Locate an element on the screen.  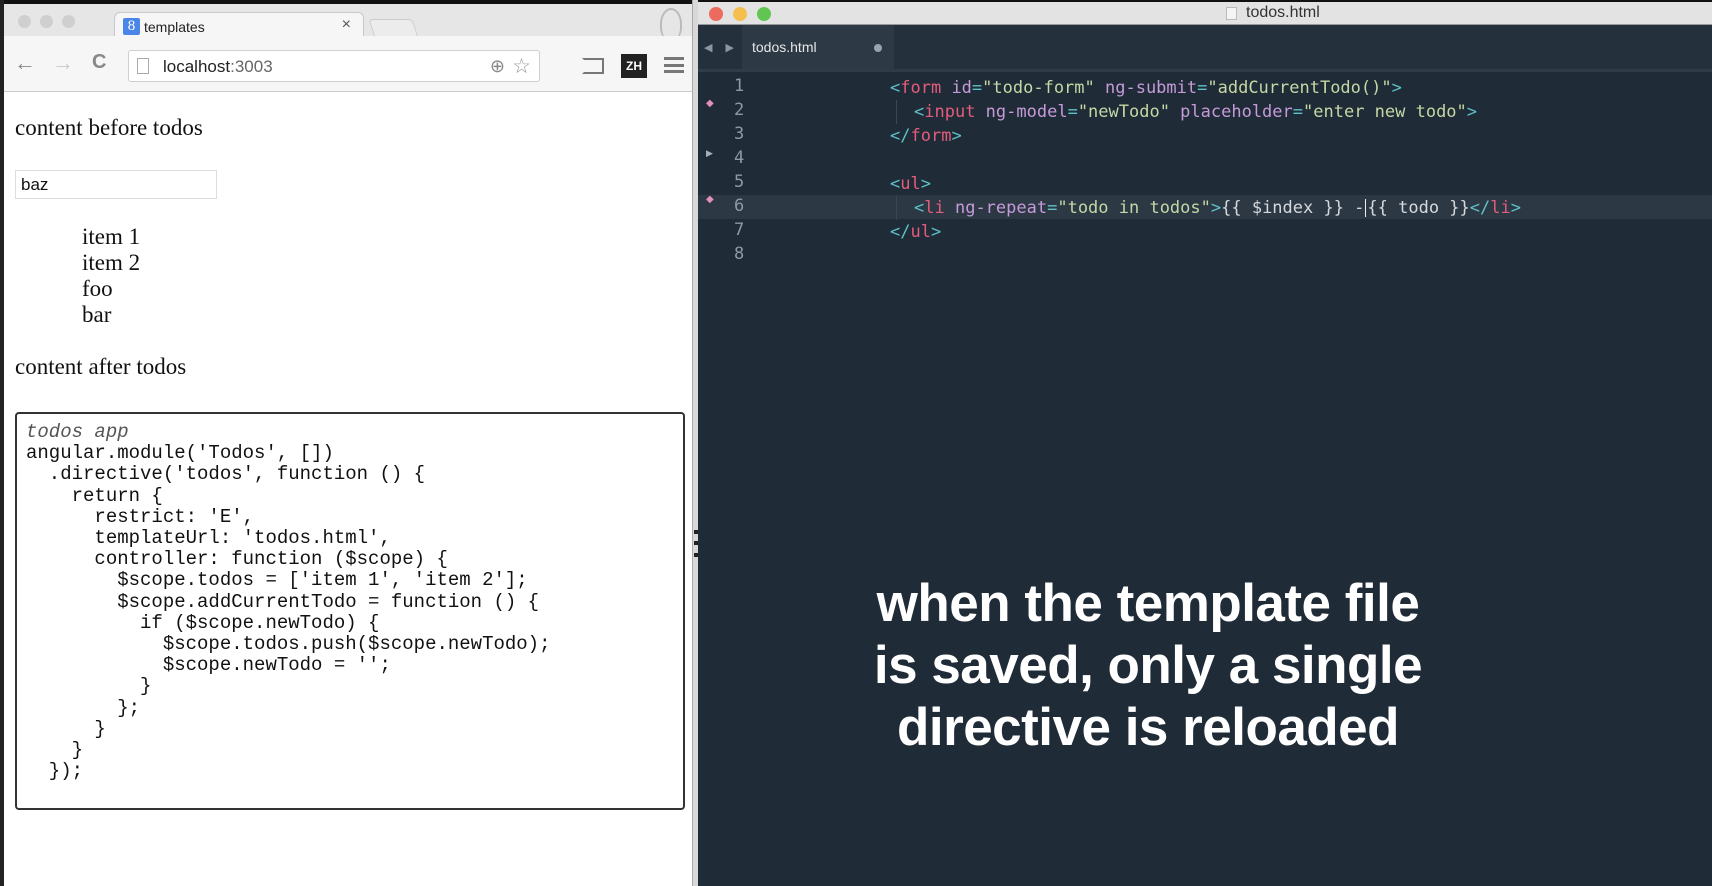
code-sample-line: $scope.addCurrentTodo = function () { is located at coordinates (283, 601).